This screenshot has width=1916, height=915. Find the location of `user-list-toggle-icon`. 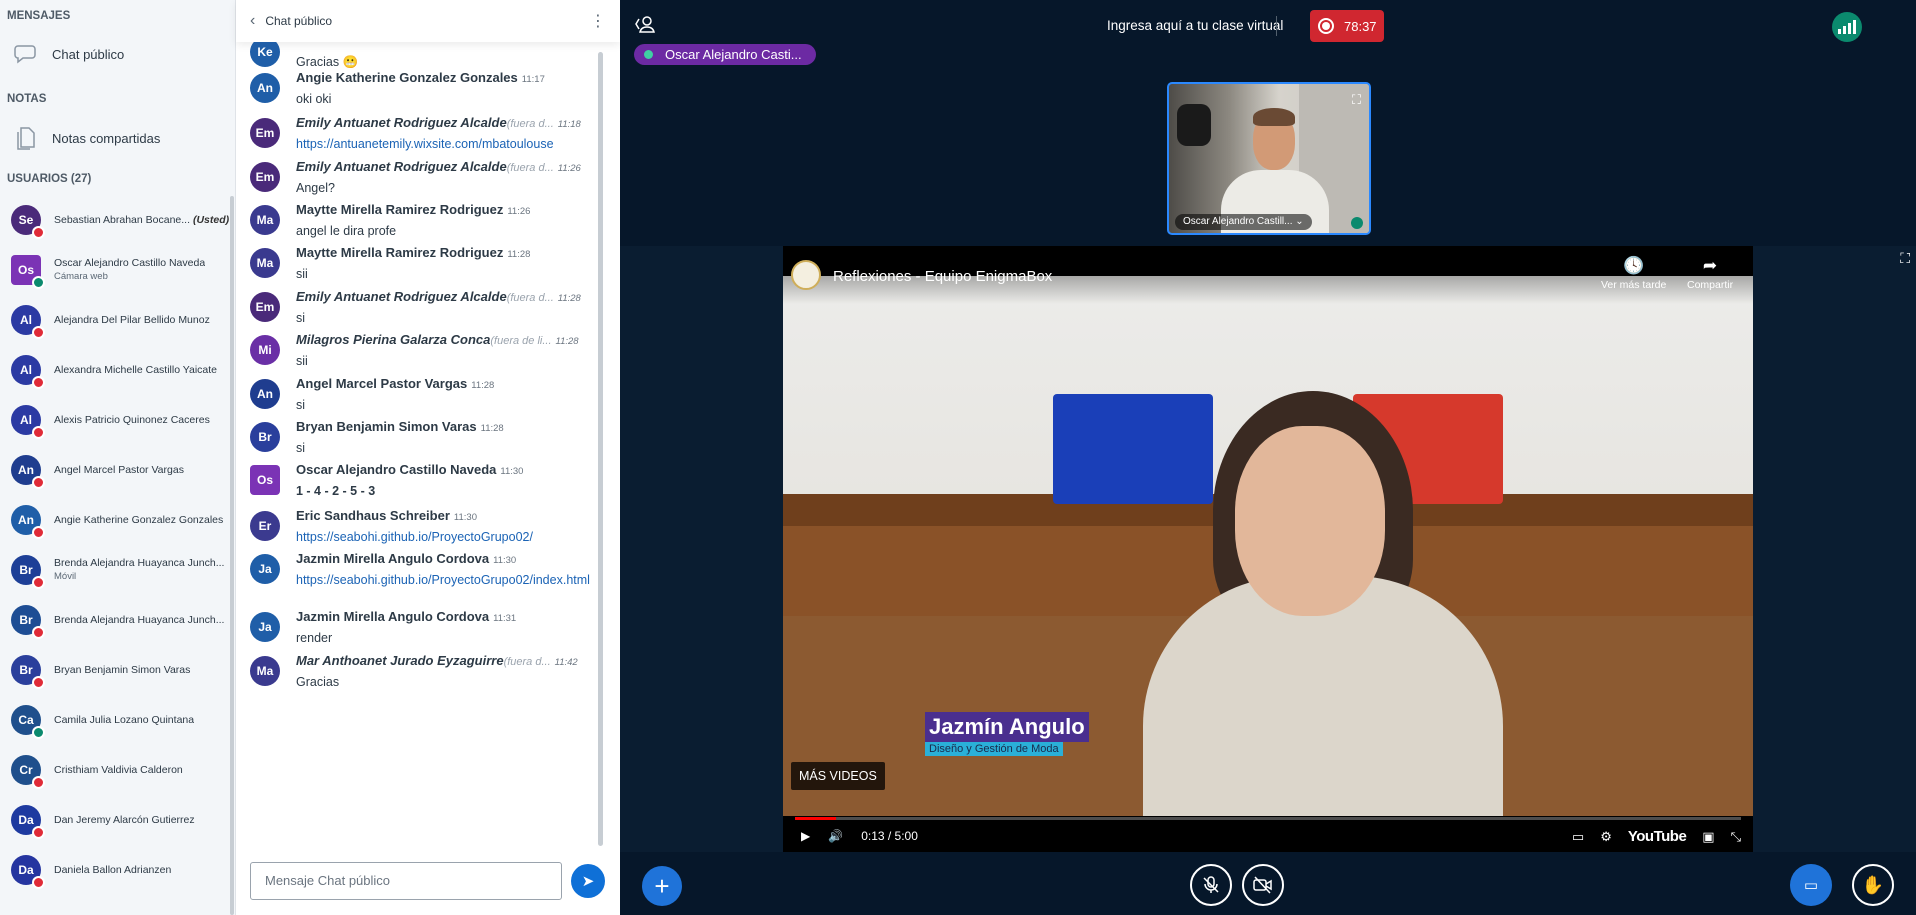

user-list-toggle-icon is located at coordinates (645, 26).